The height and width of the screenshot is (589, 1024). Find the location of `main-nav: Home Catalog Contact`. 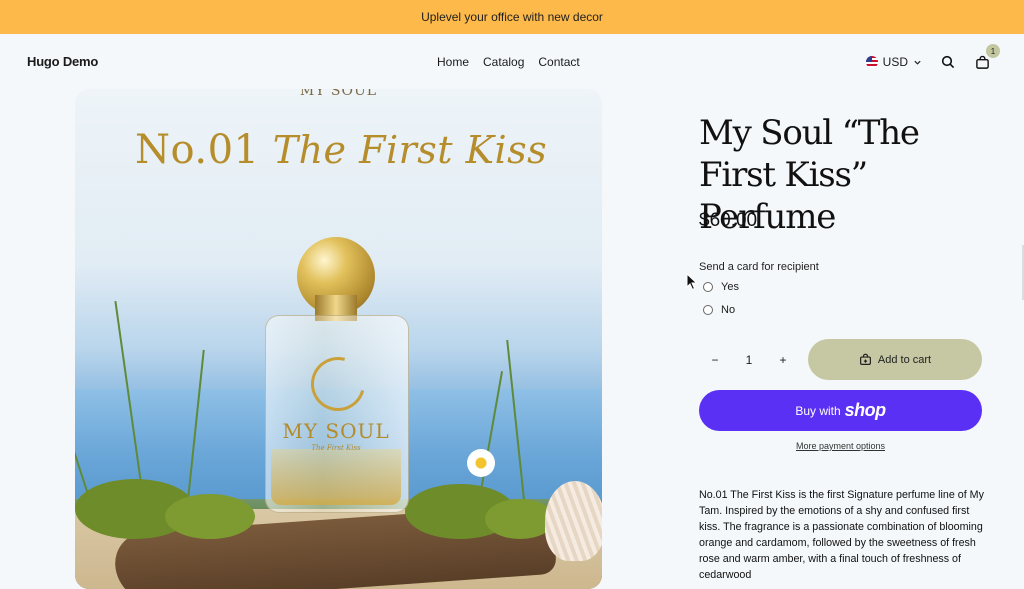

main-nav: Home Catalog Contact is located at coordinates (508, 62).